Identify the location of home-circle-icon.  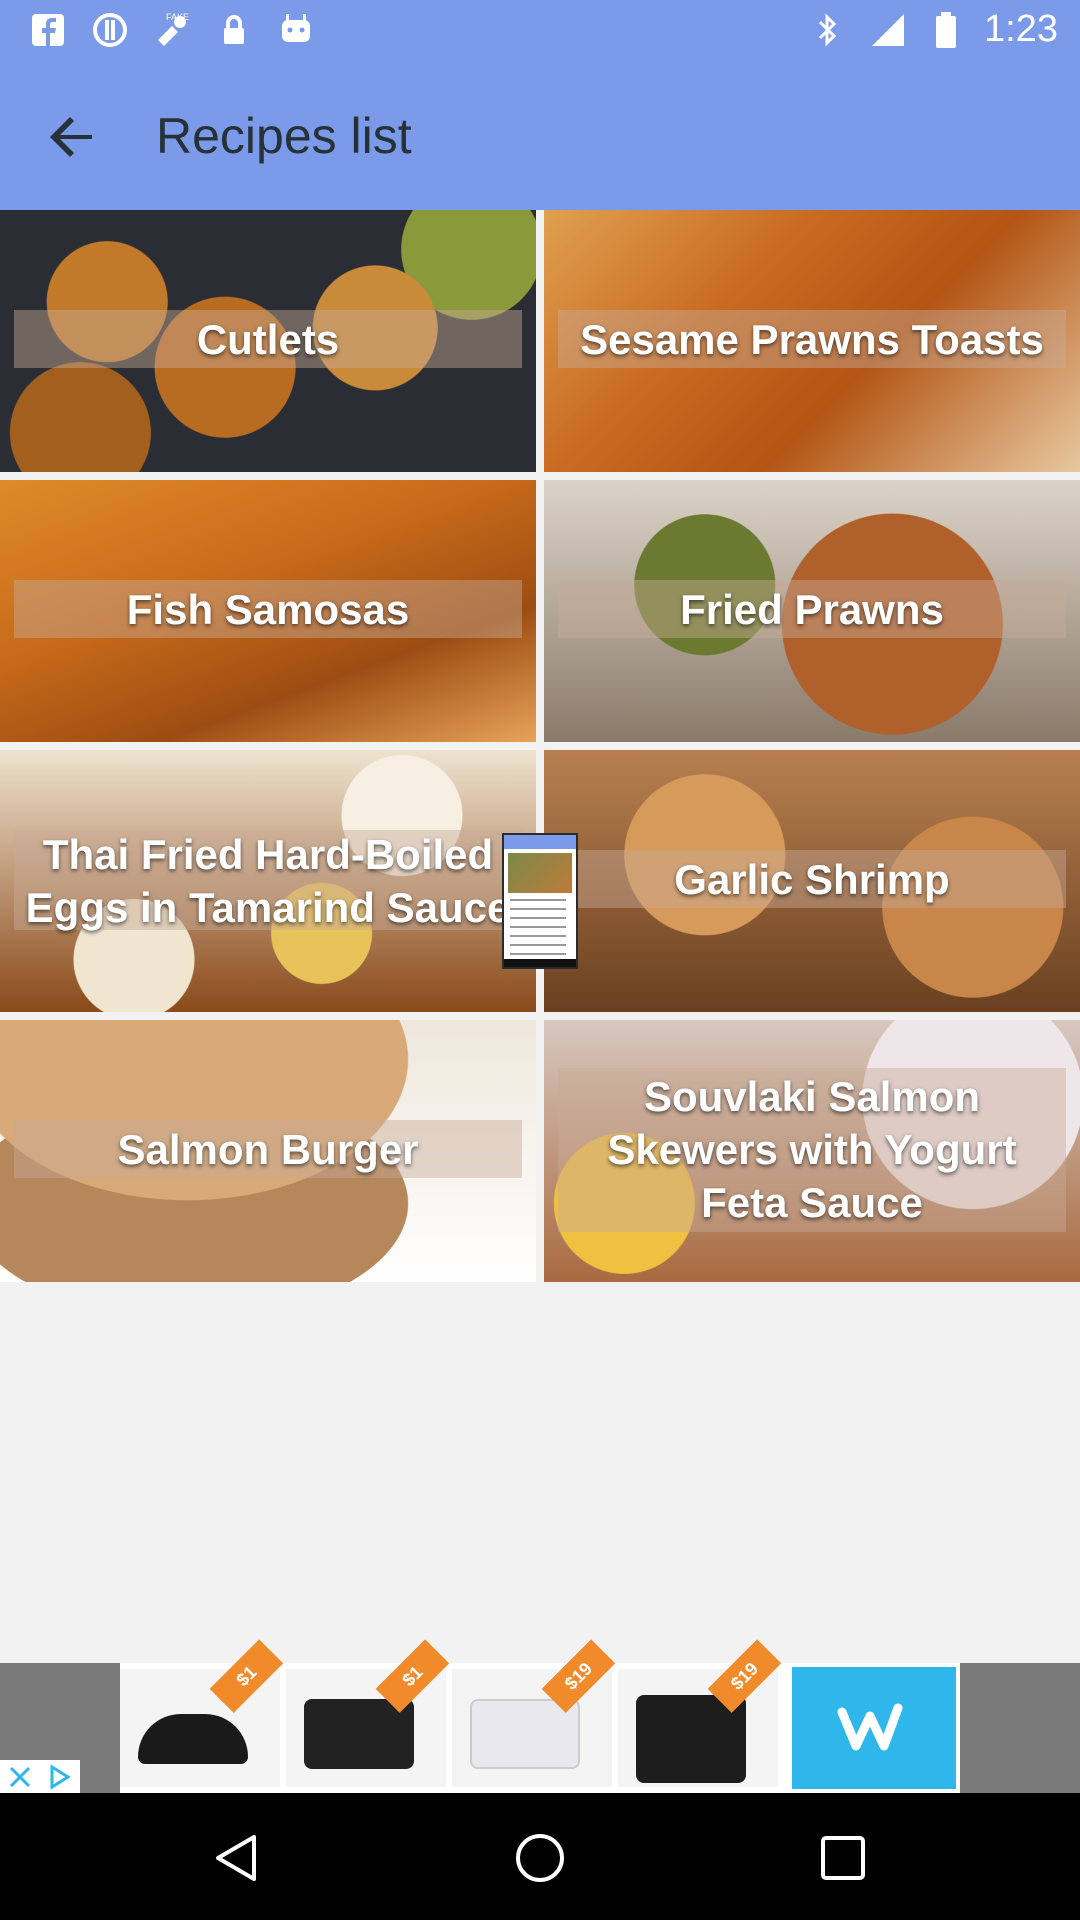
(540, 1858).